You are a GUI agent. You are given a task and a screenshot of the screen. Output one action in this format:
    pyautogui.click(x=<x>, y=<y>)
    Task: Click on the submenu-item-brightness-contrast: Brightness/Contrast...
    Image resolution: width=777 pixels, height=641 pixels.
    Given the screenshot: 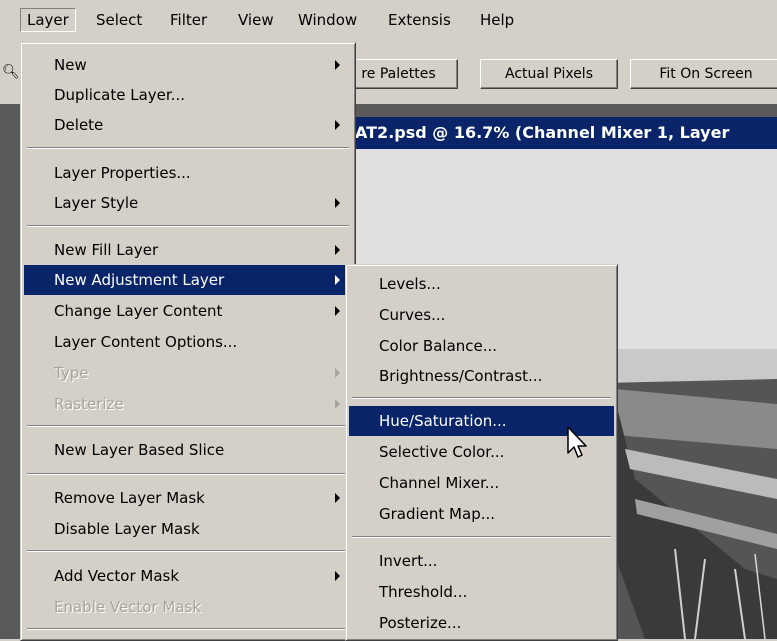 What is the action you would take?
    pyautogui.click(x=481, y=376)
    